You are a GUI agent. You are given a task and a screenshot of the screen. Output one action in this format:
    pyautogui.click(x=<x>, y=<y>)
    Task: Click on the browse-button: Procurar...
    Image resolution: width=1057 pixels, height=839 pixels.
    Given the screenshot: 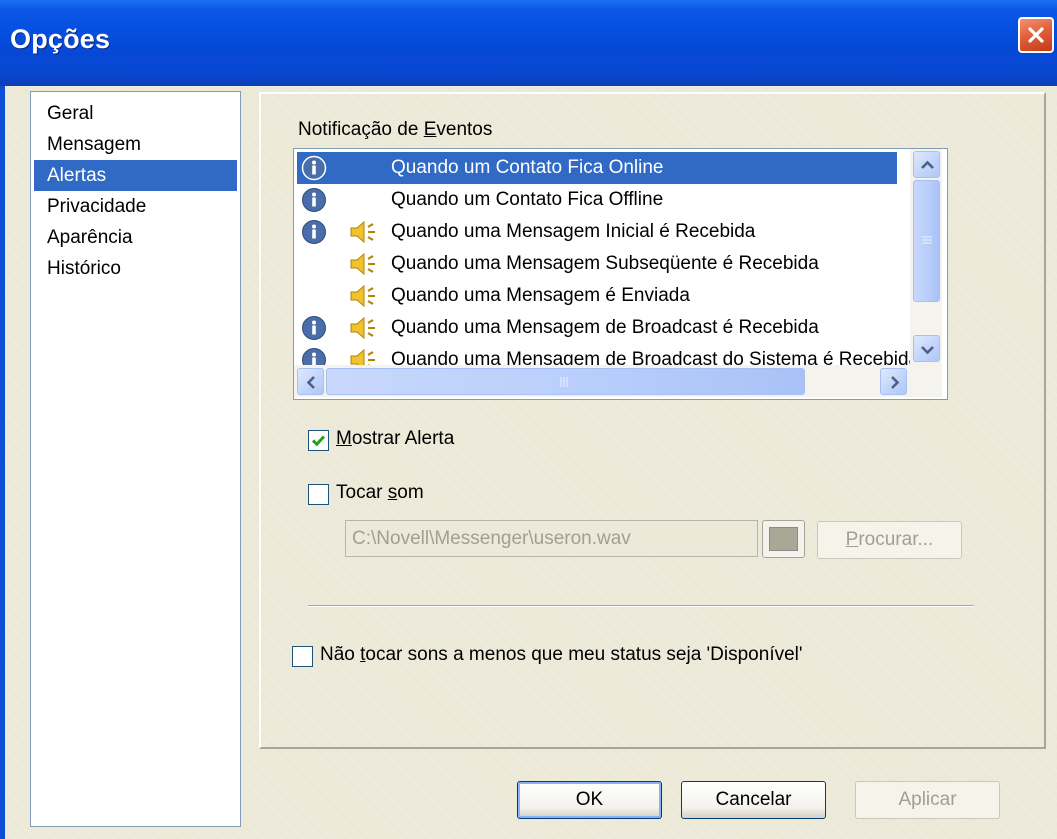 What is the action you would take?
    pyautogui.click(x=889, y=540)
    